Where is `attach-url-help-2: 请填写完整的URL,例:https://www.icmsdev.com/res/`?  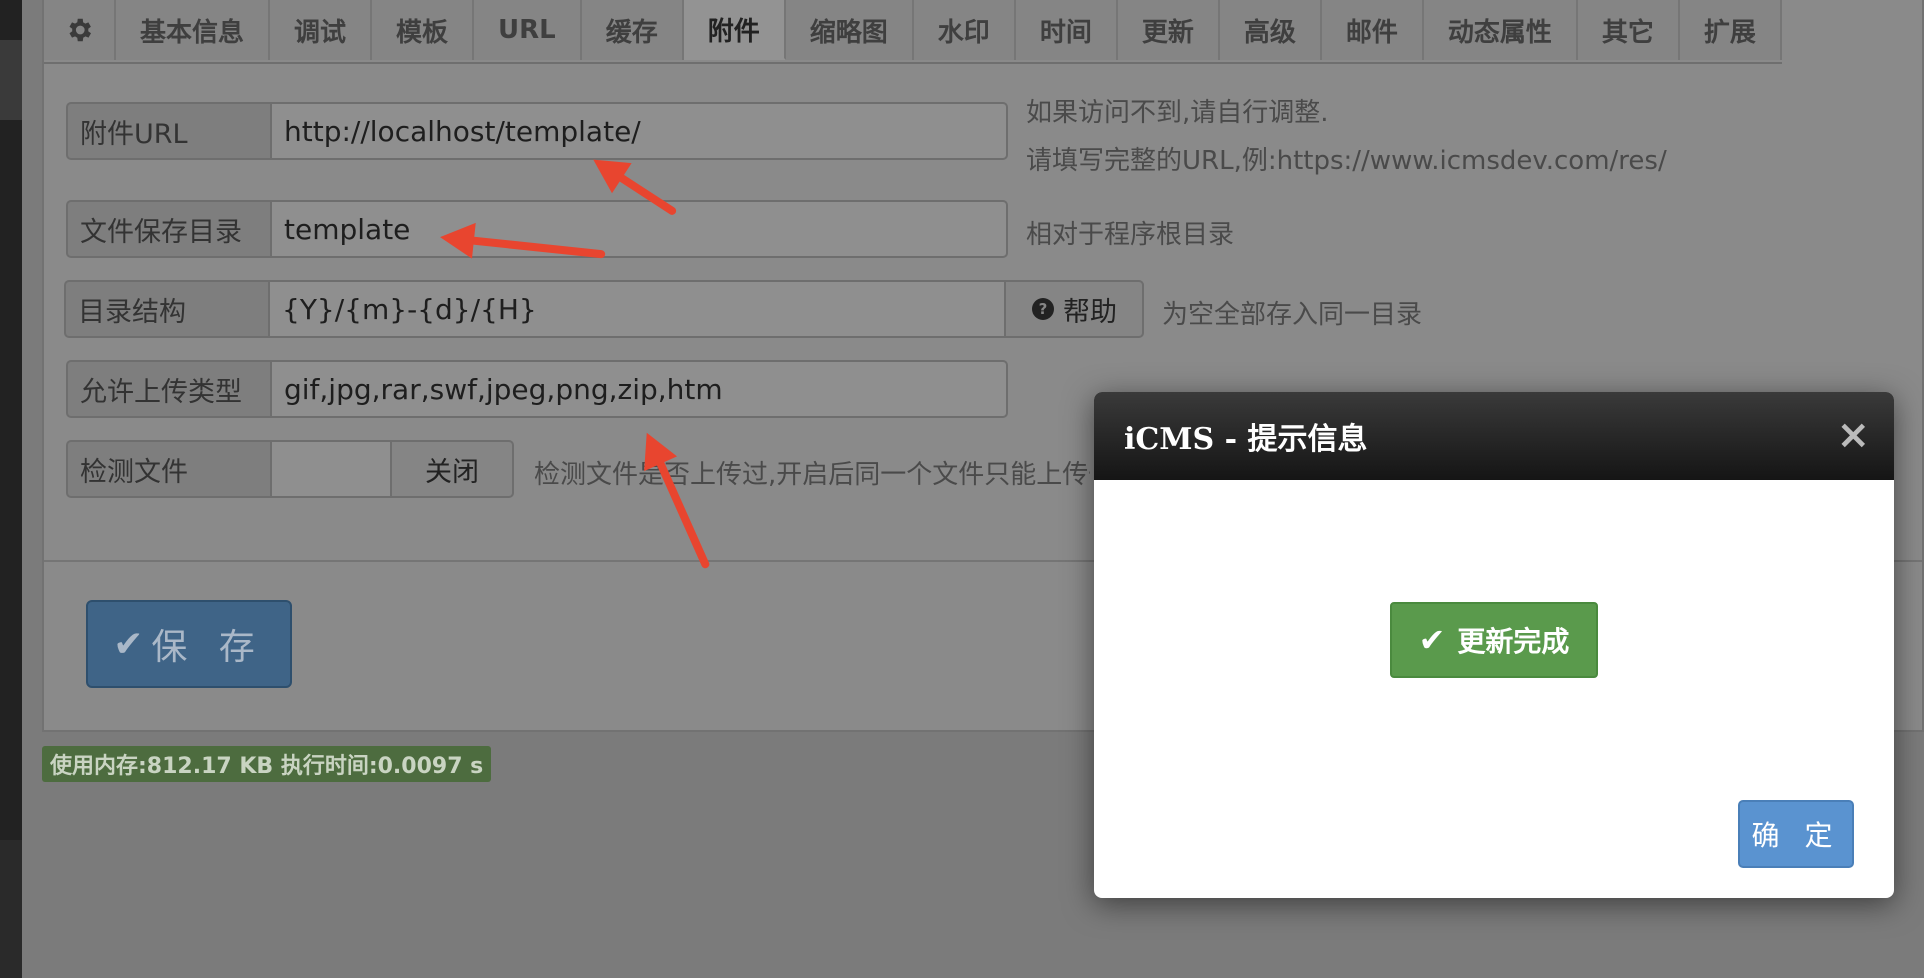
attach-url-help-2: 请填写完整的URL,例:https://www.icmsdev.com/res/ is located at coordinates (1346, 161).